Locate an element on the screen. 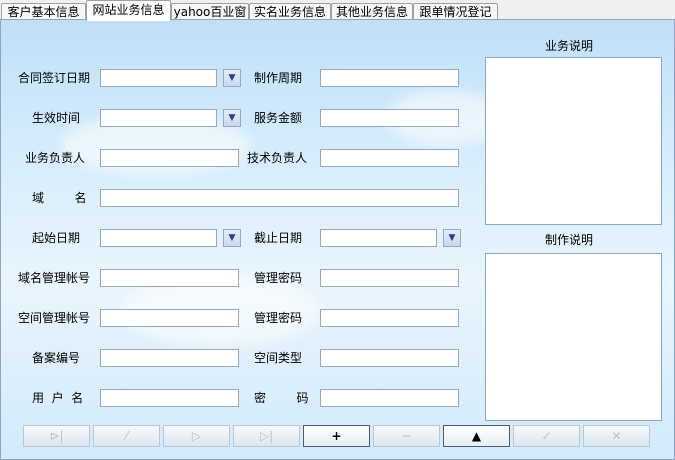  effective-time-input is located at coordinates (158, 118).